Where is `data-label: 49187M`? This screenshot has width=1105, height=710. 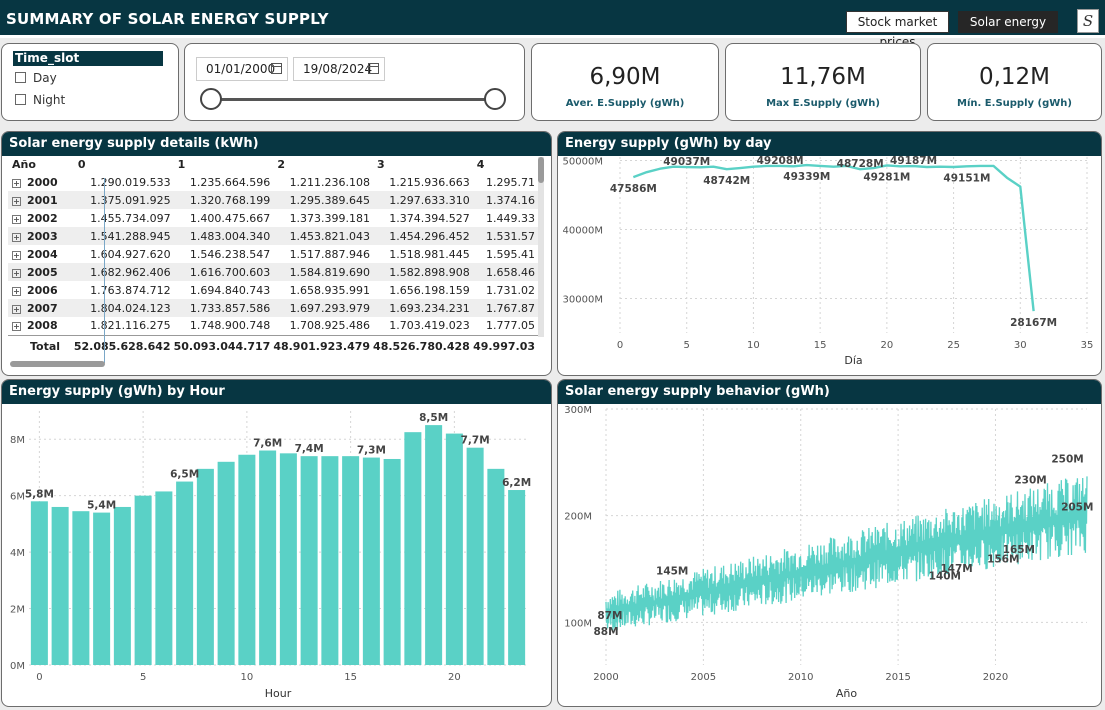 data-label: 49187M is located at coordinates (913, 161).